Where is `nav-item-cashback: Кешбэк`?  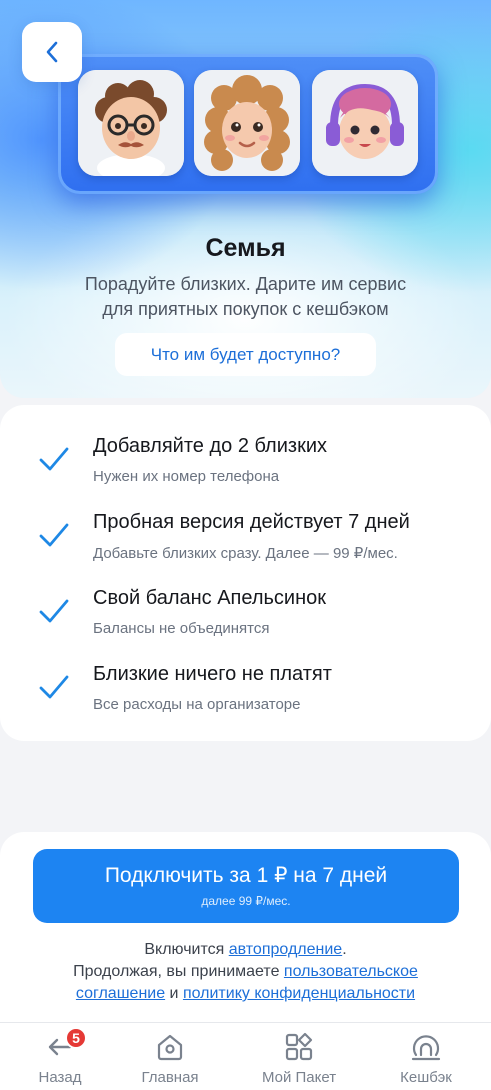
nav-item-cashback: Кешбэк is located at coordinates (426, 1056).